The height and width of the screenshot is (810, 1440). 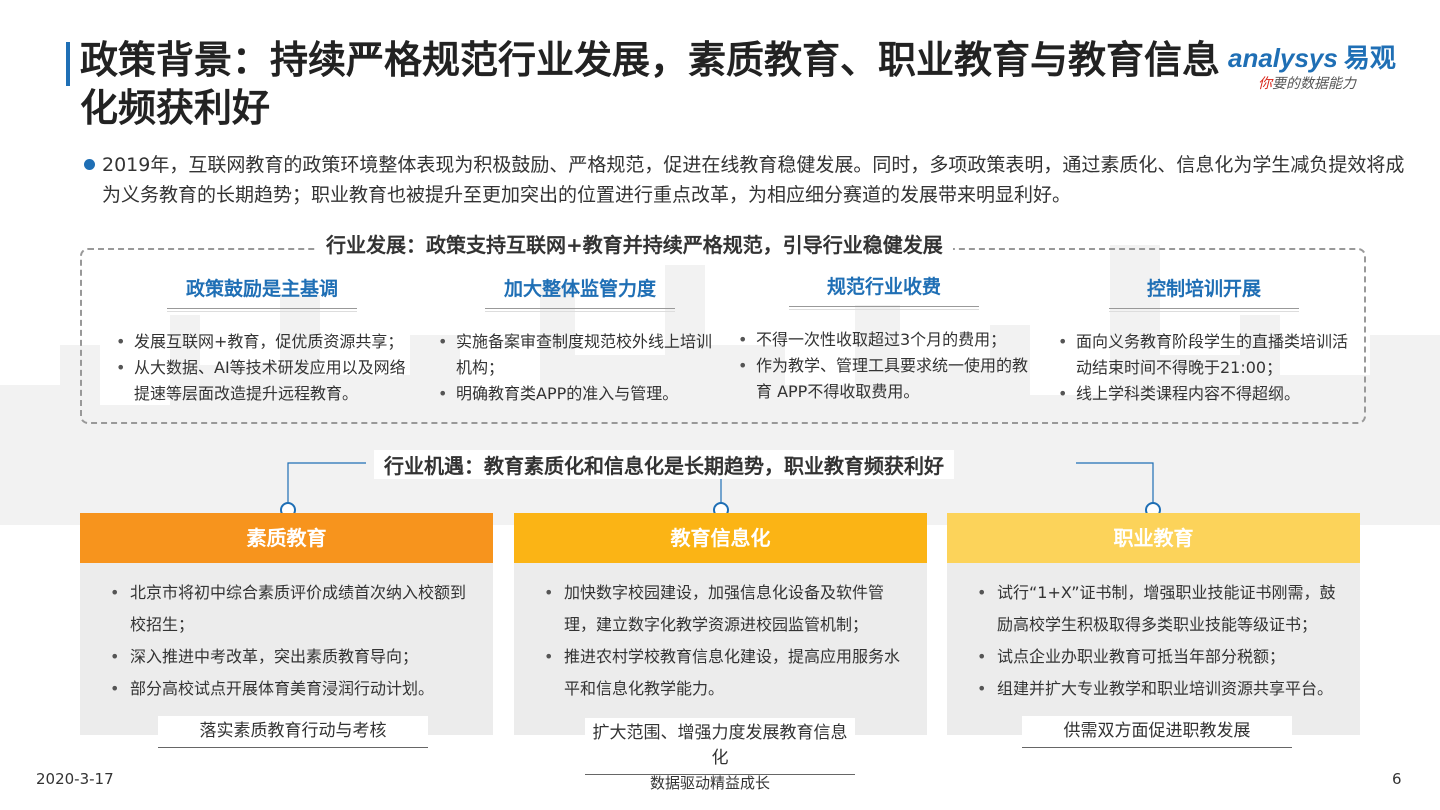 I want to click on list-item: 加快数字校园建设，加强信息化设备及软件管理，建立数字化教学资源进校园监管机制；, so click(x=724, y=609).